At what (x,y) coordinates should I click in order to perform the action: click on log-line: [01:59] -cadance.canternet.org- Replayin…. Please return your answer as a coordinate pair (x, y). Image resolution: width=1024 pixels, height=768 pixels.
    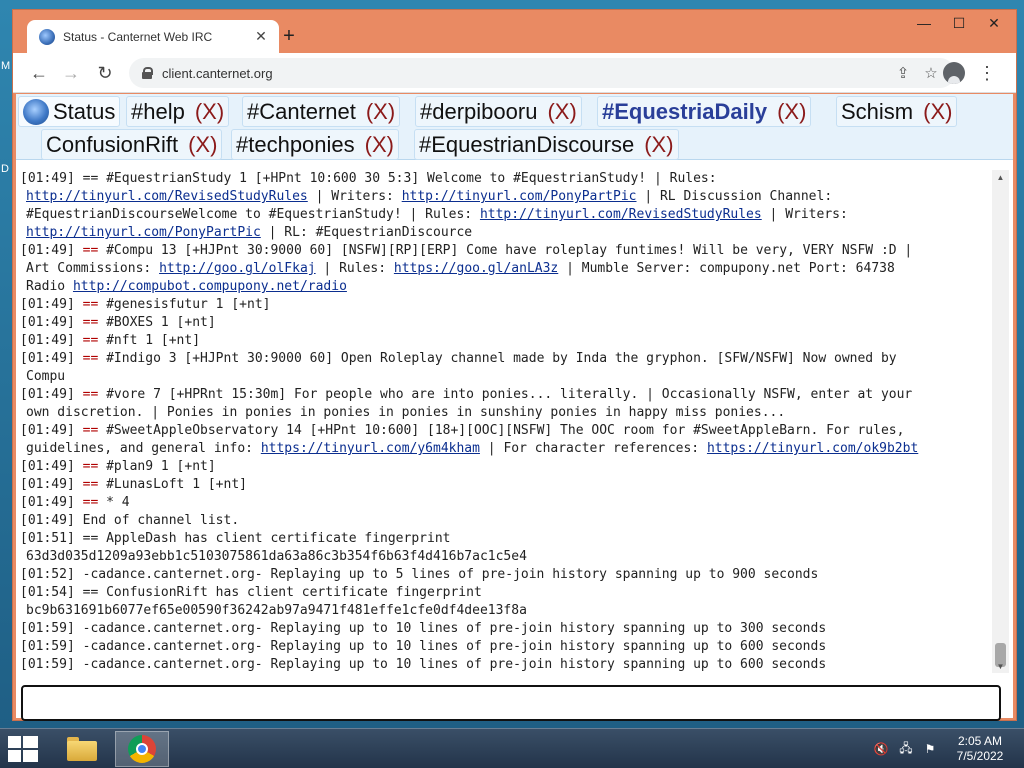
    Looking at the image, I should click on (502, 629).